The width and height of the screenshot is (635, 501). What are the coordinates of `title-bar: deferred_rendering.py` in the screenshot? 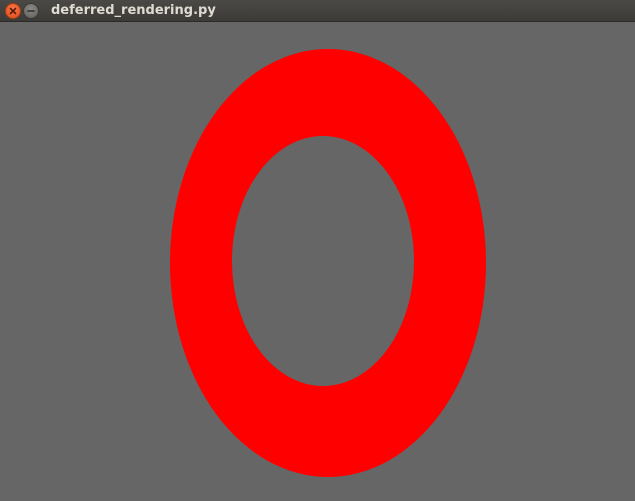 It's located at (317, 11).